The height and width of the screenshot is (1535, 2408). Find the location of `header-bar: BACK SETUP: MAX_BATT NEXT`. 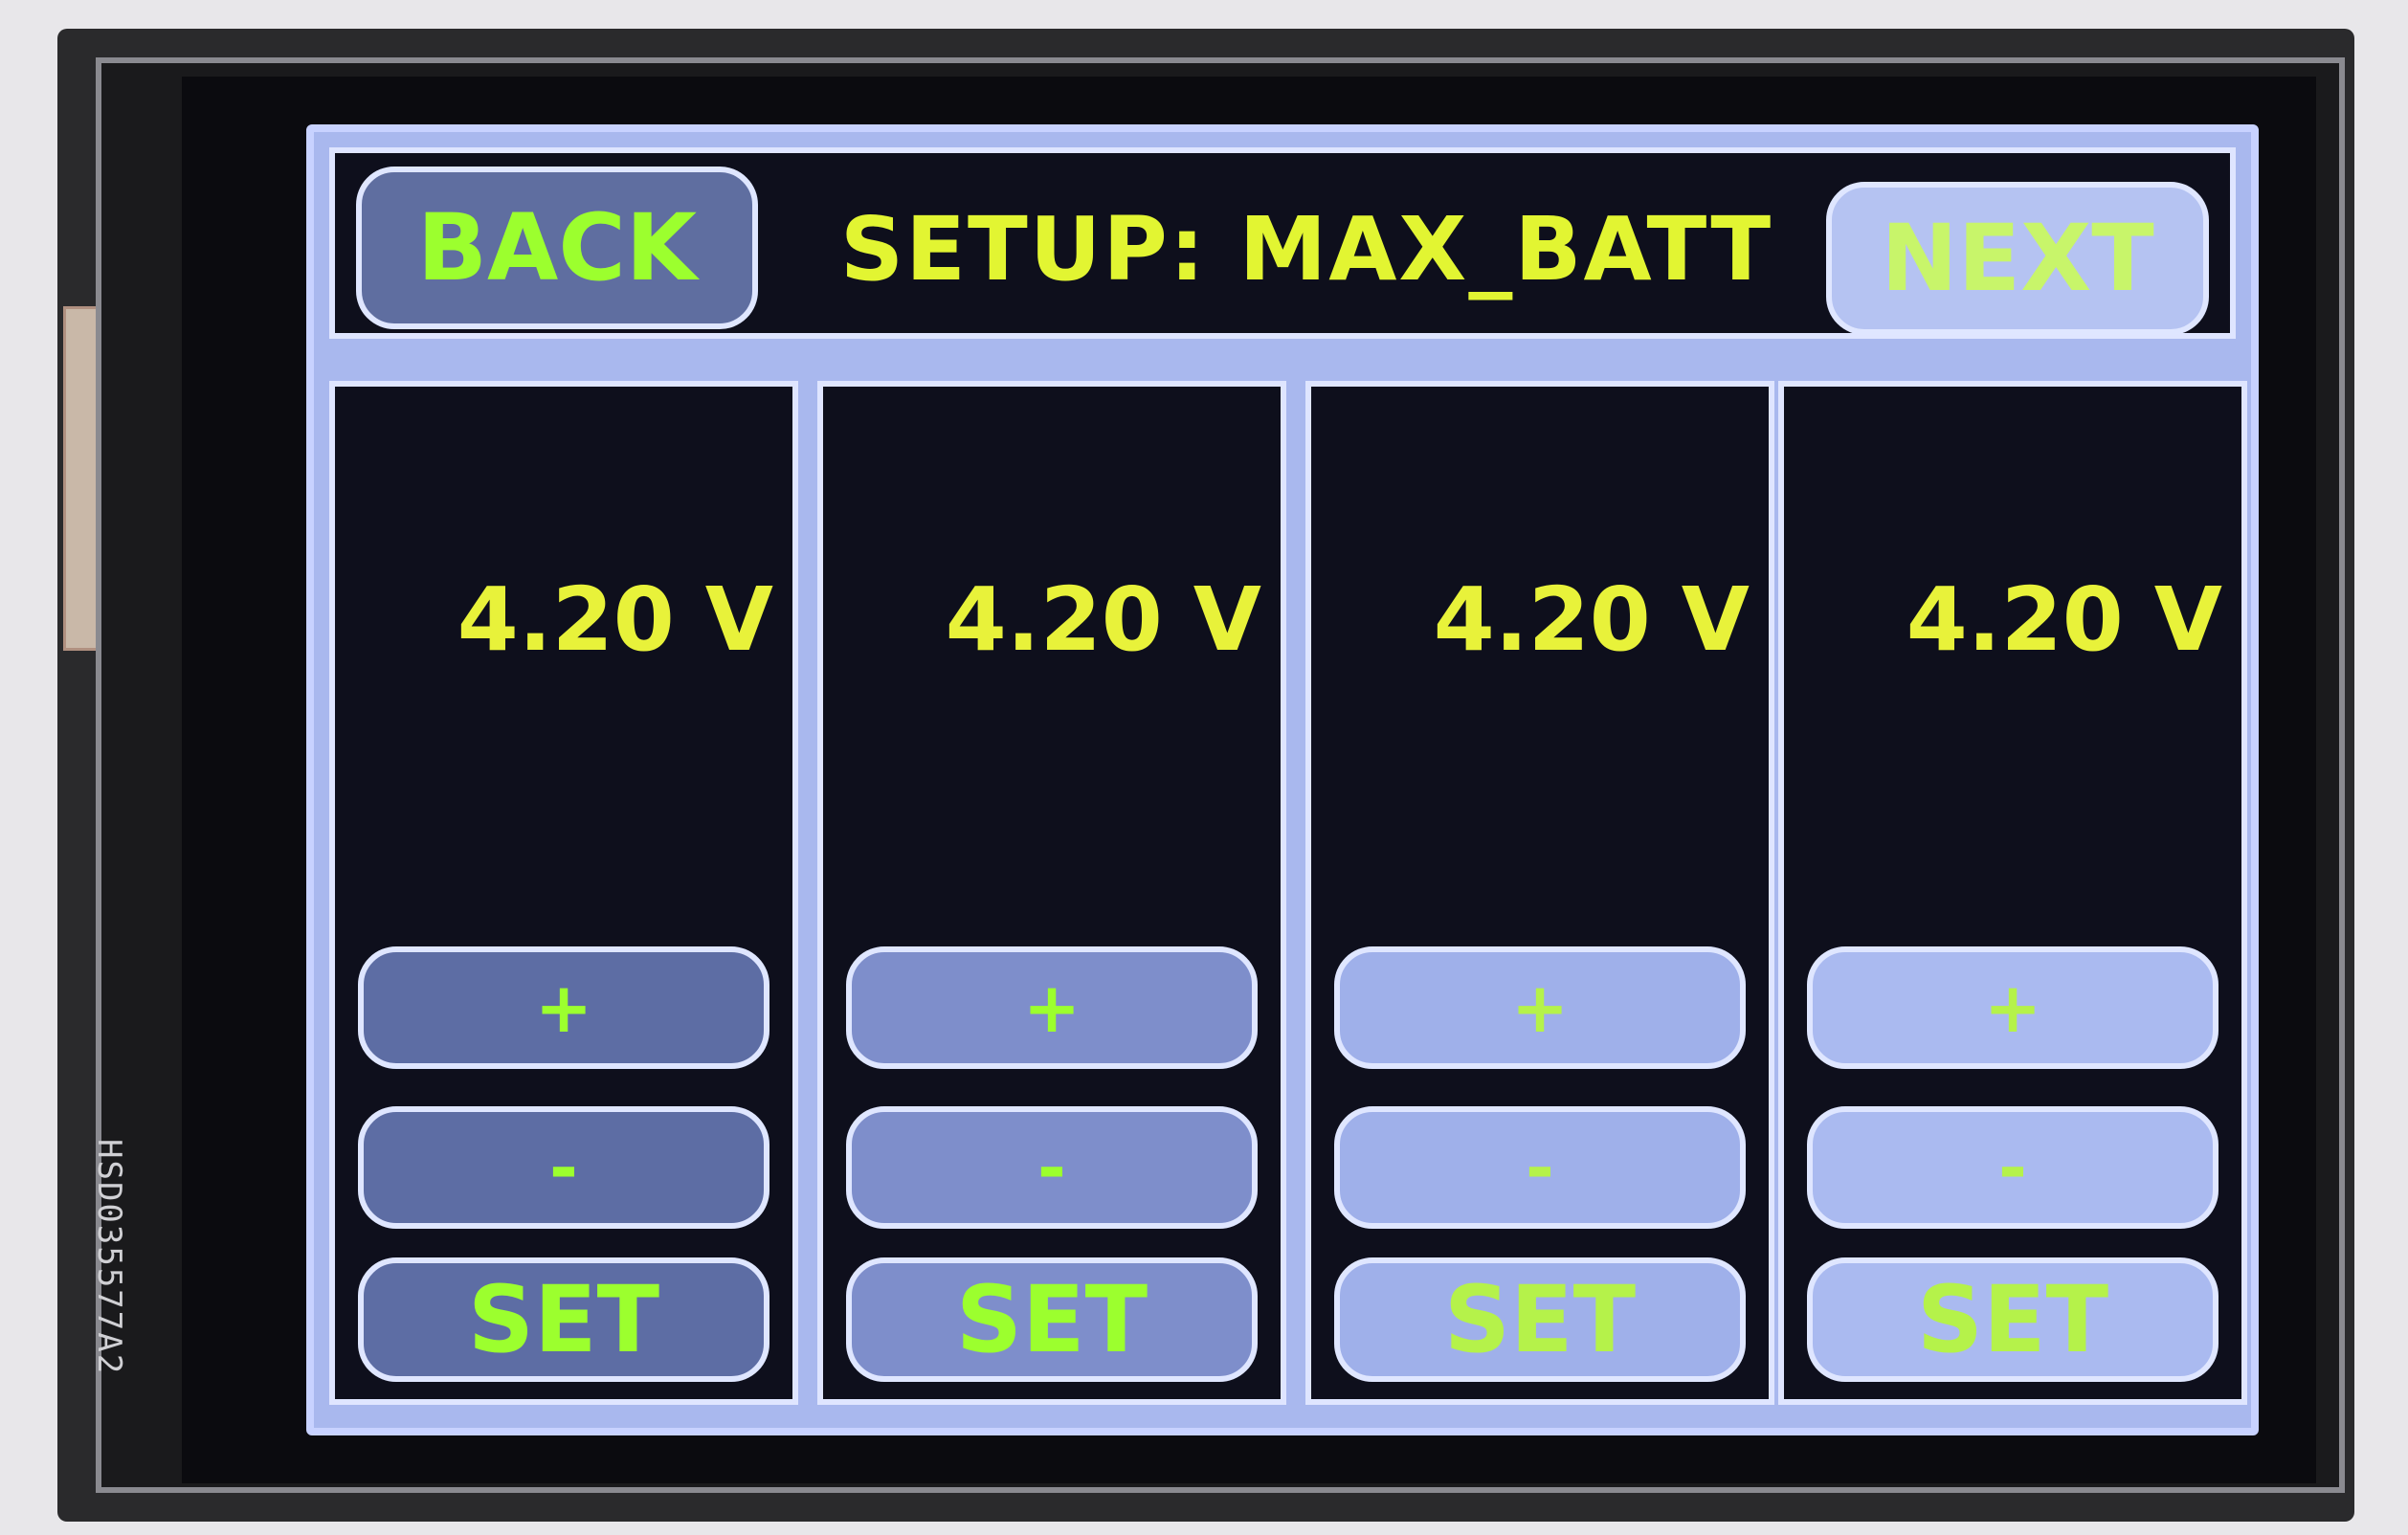

header-bar: BACK SETUP: MAX_BATT NEXT is located at coordinates (1282, 243).